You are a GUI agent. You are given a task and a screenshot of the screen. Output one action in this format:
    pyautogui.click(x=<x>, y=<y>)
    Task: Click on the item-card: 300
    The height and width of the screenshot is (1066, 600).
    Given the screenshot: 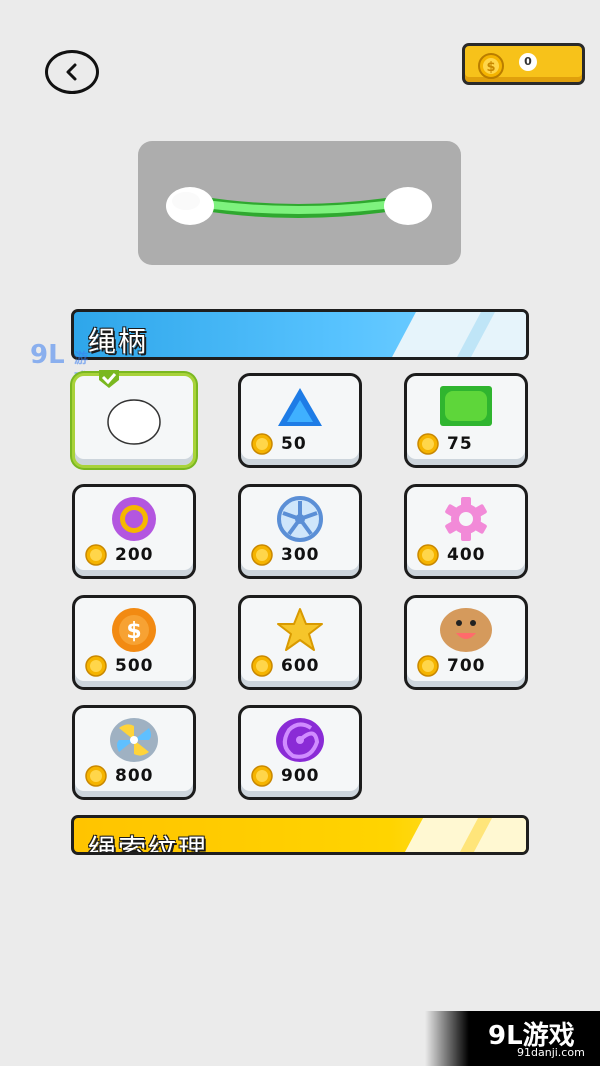 What is the action you would take?
    pyautogui.click(x=300, y=531)
    